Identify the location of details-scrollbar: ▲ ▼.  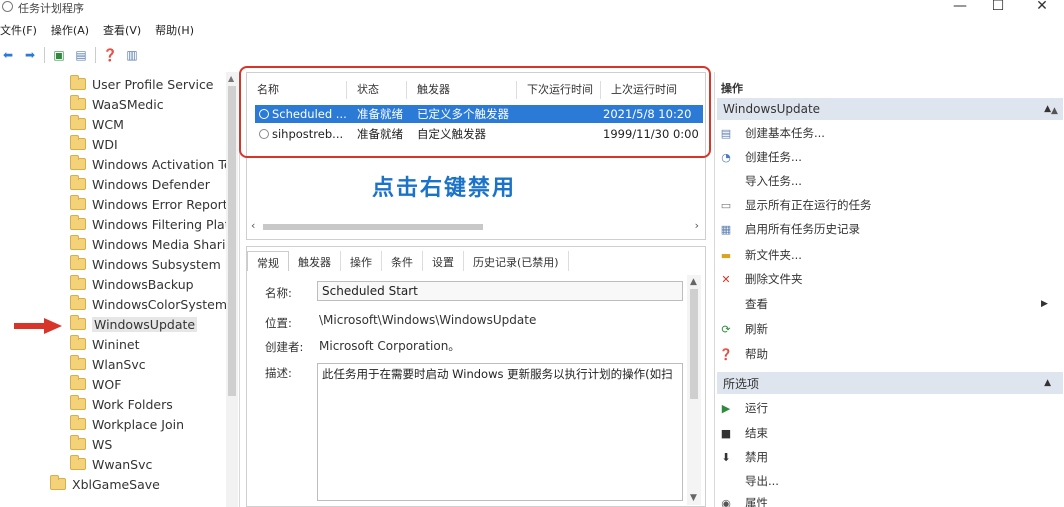
(694, 390).